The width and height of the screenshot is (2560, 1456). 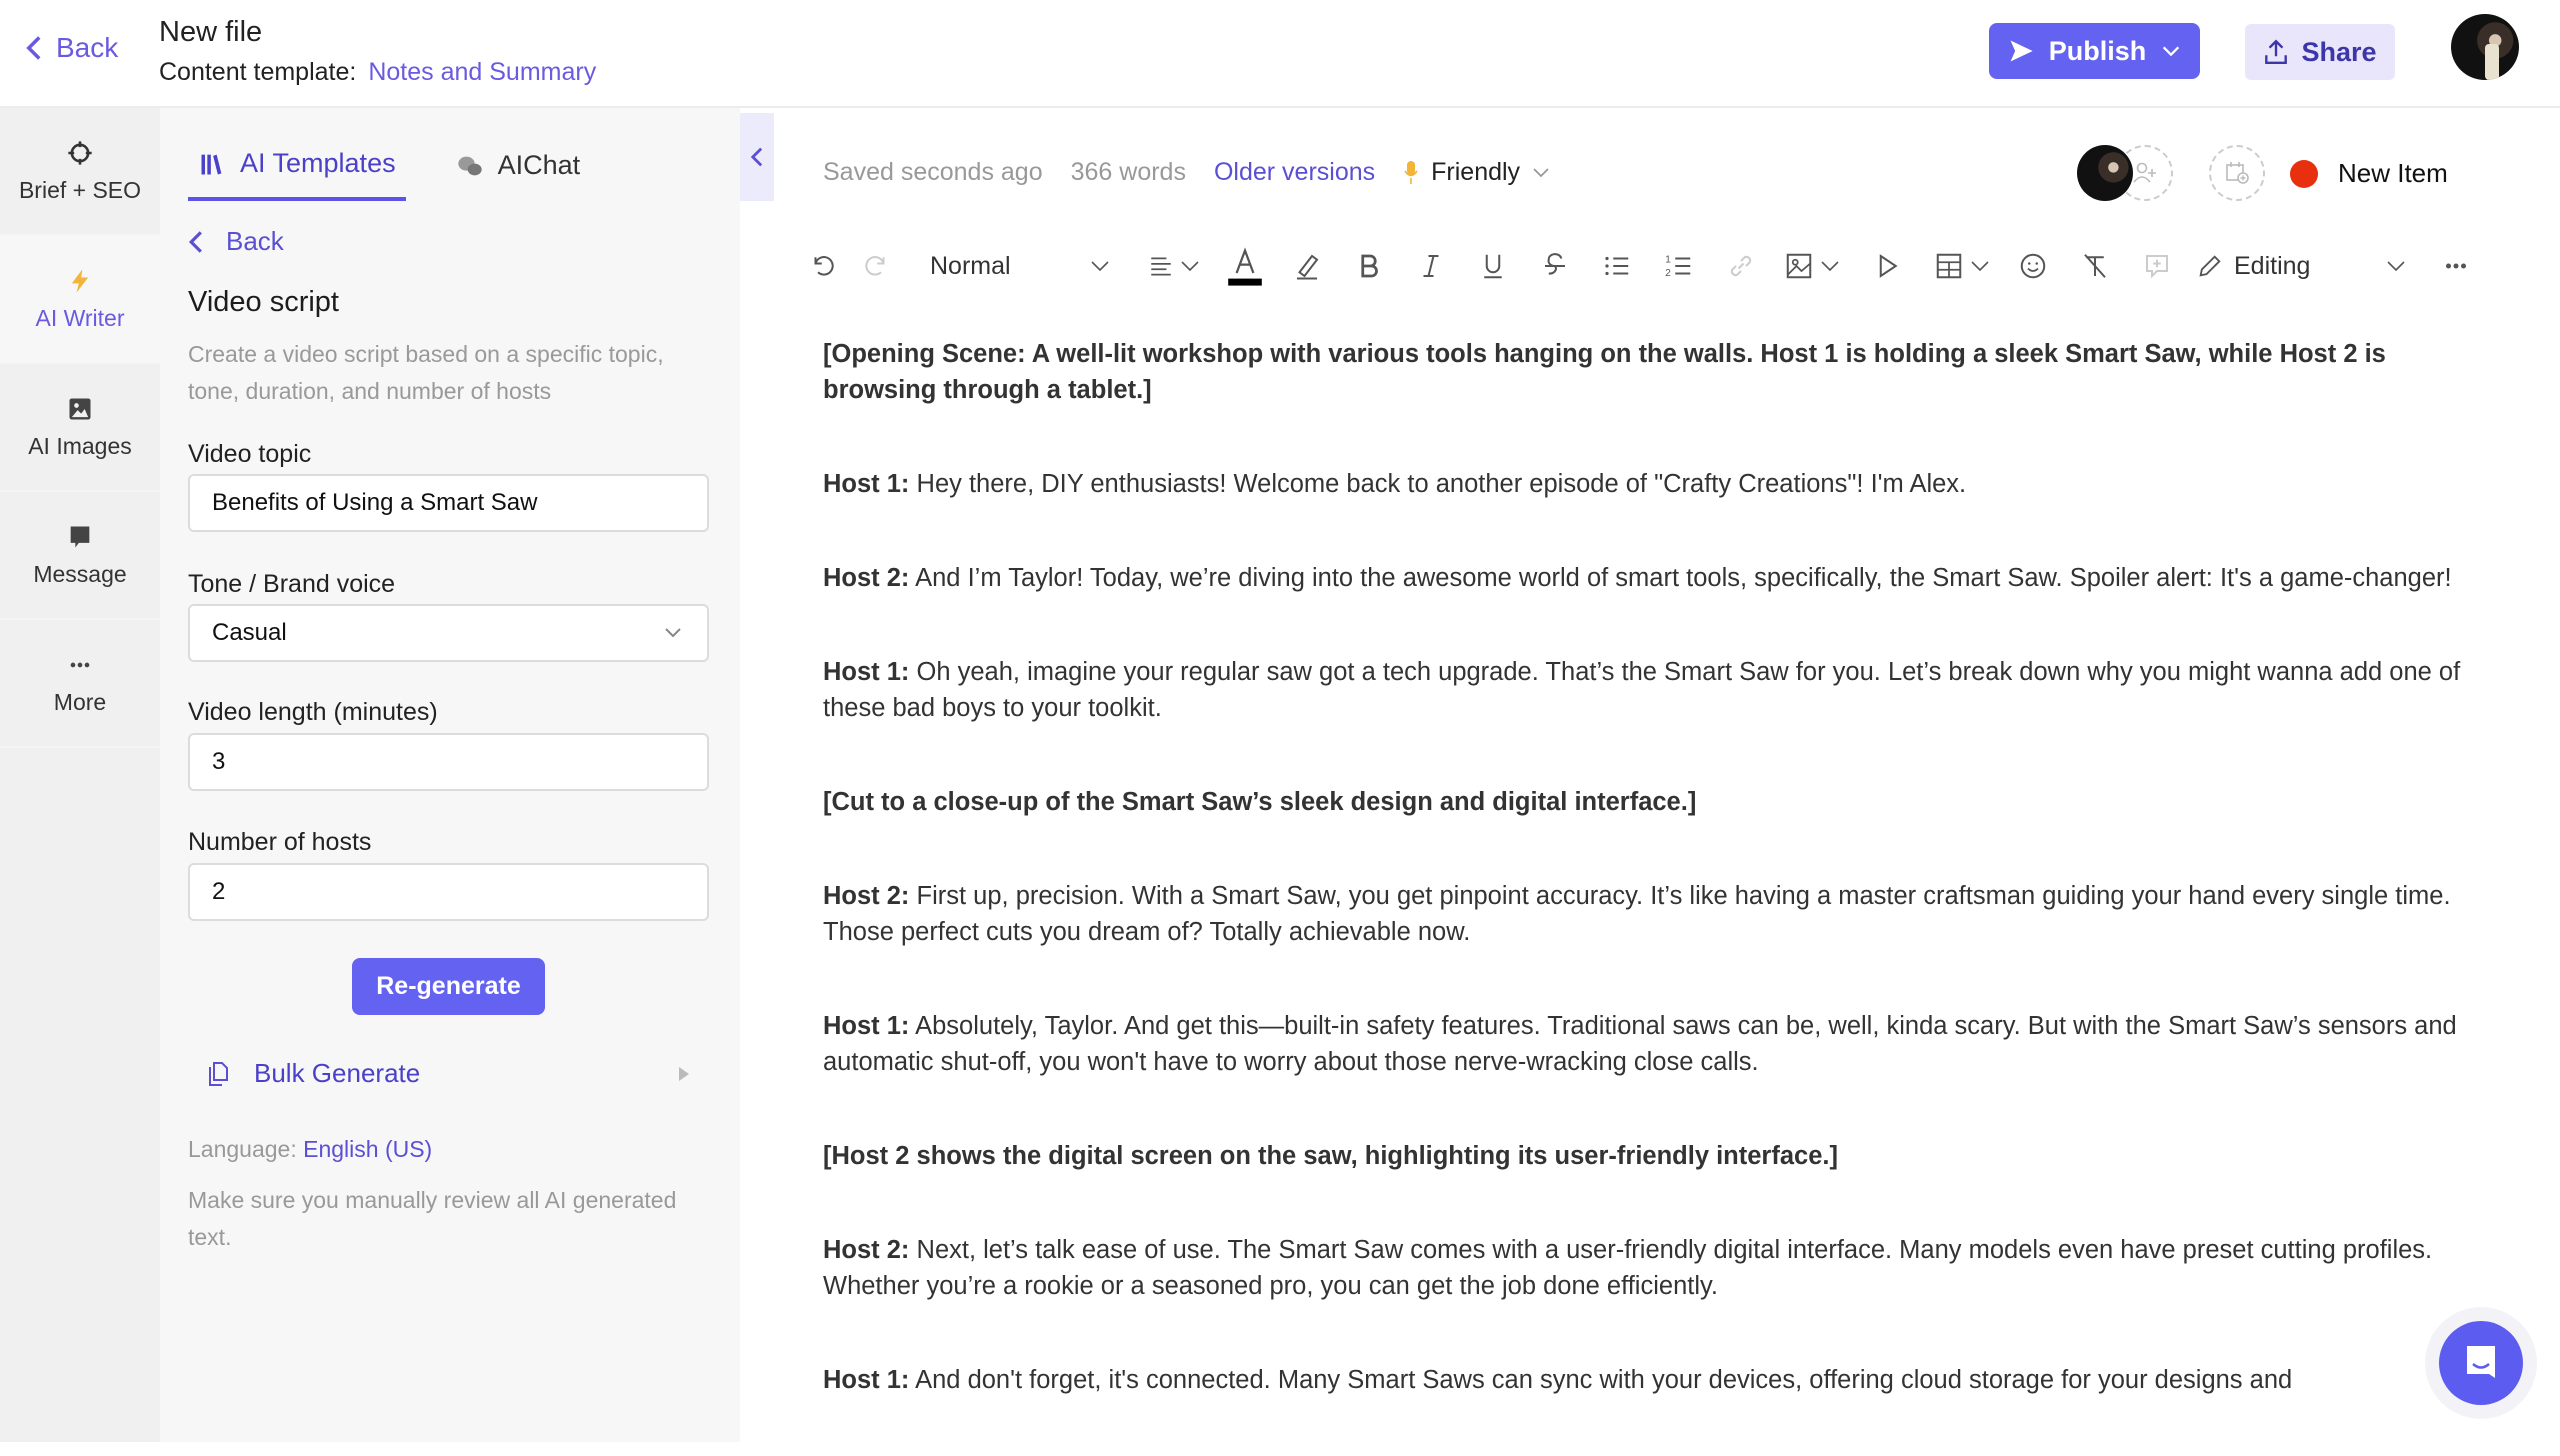 I want to click on lightning-icon, so click(x=80, y=280).